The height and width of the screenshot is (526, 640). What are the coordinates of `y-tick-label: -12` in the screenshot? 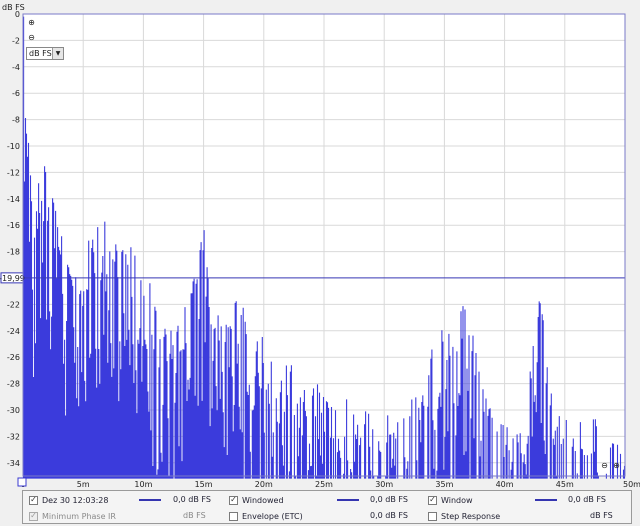 It's located at (13, 172).